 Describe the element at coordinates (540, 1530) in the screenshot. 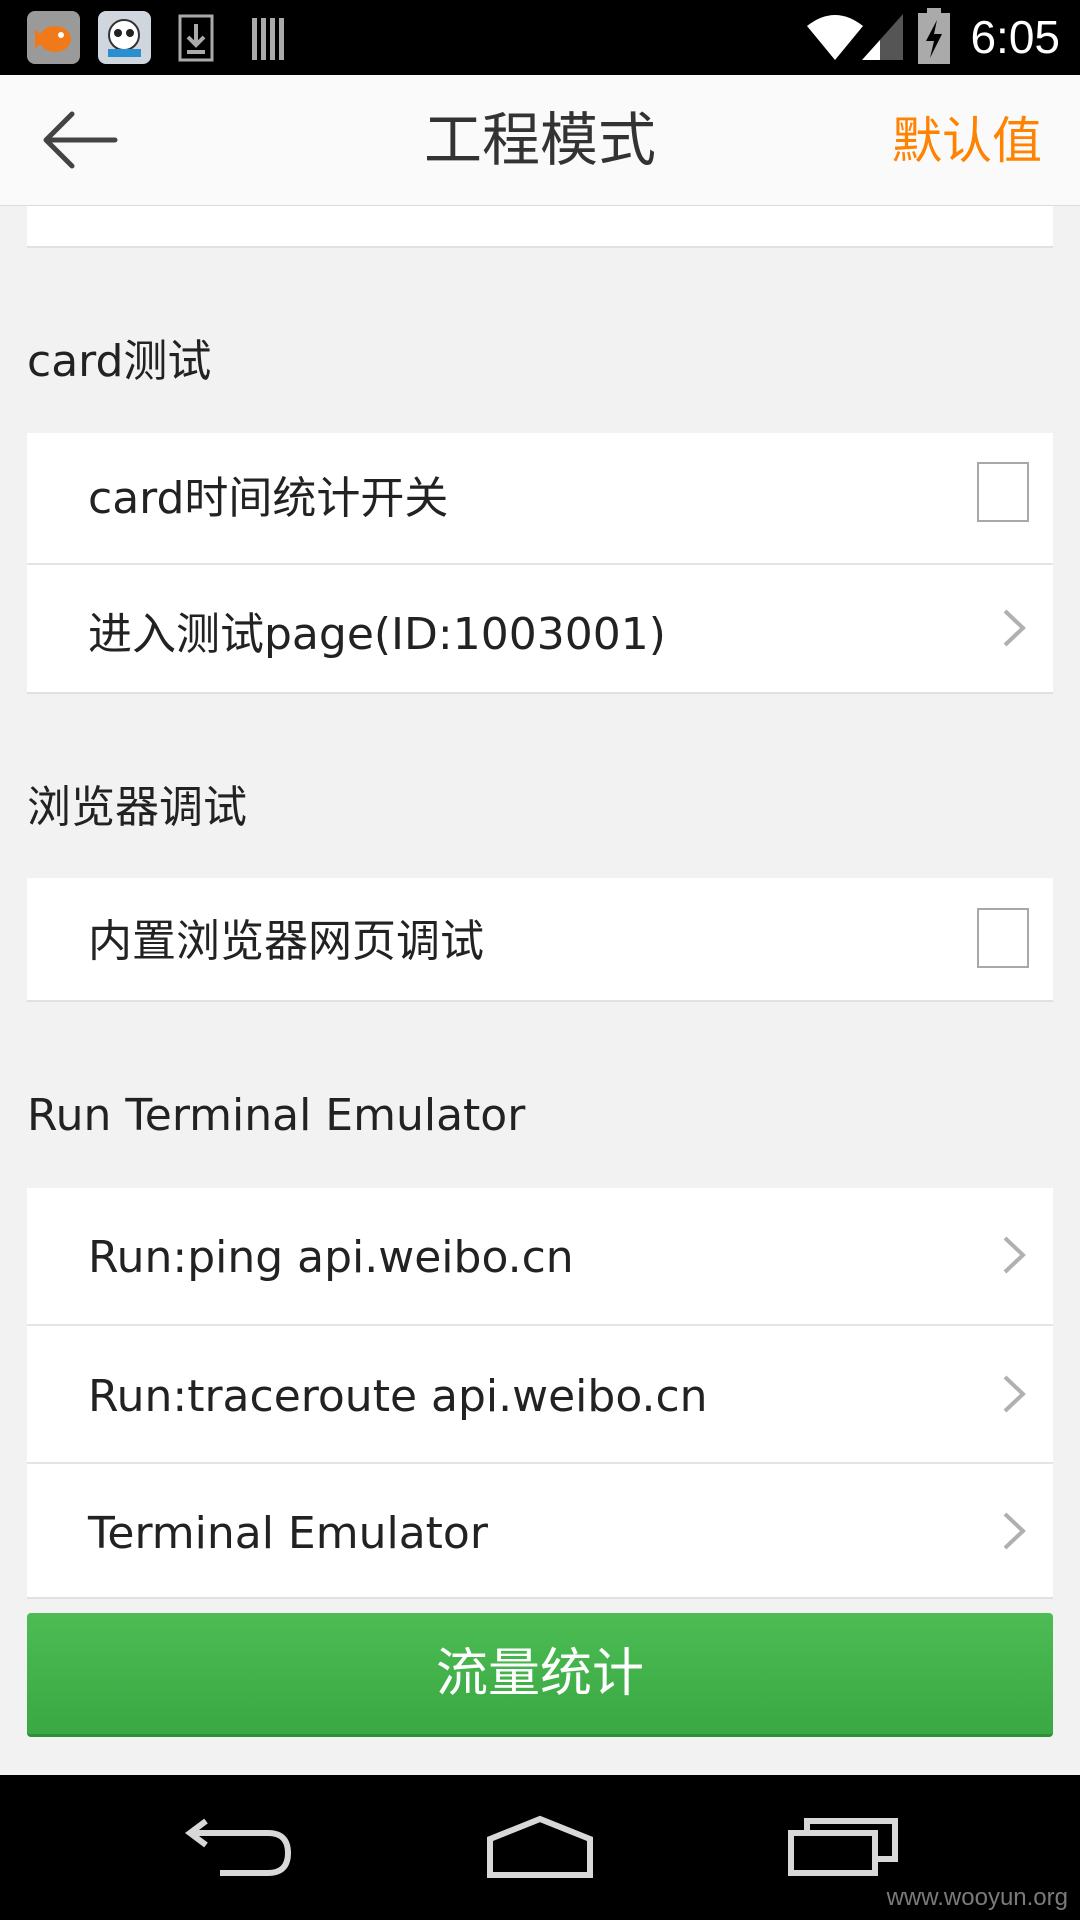

I see `list-item-terminal-emulator: Terminal Emulator` at that location.